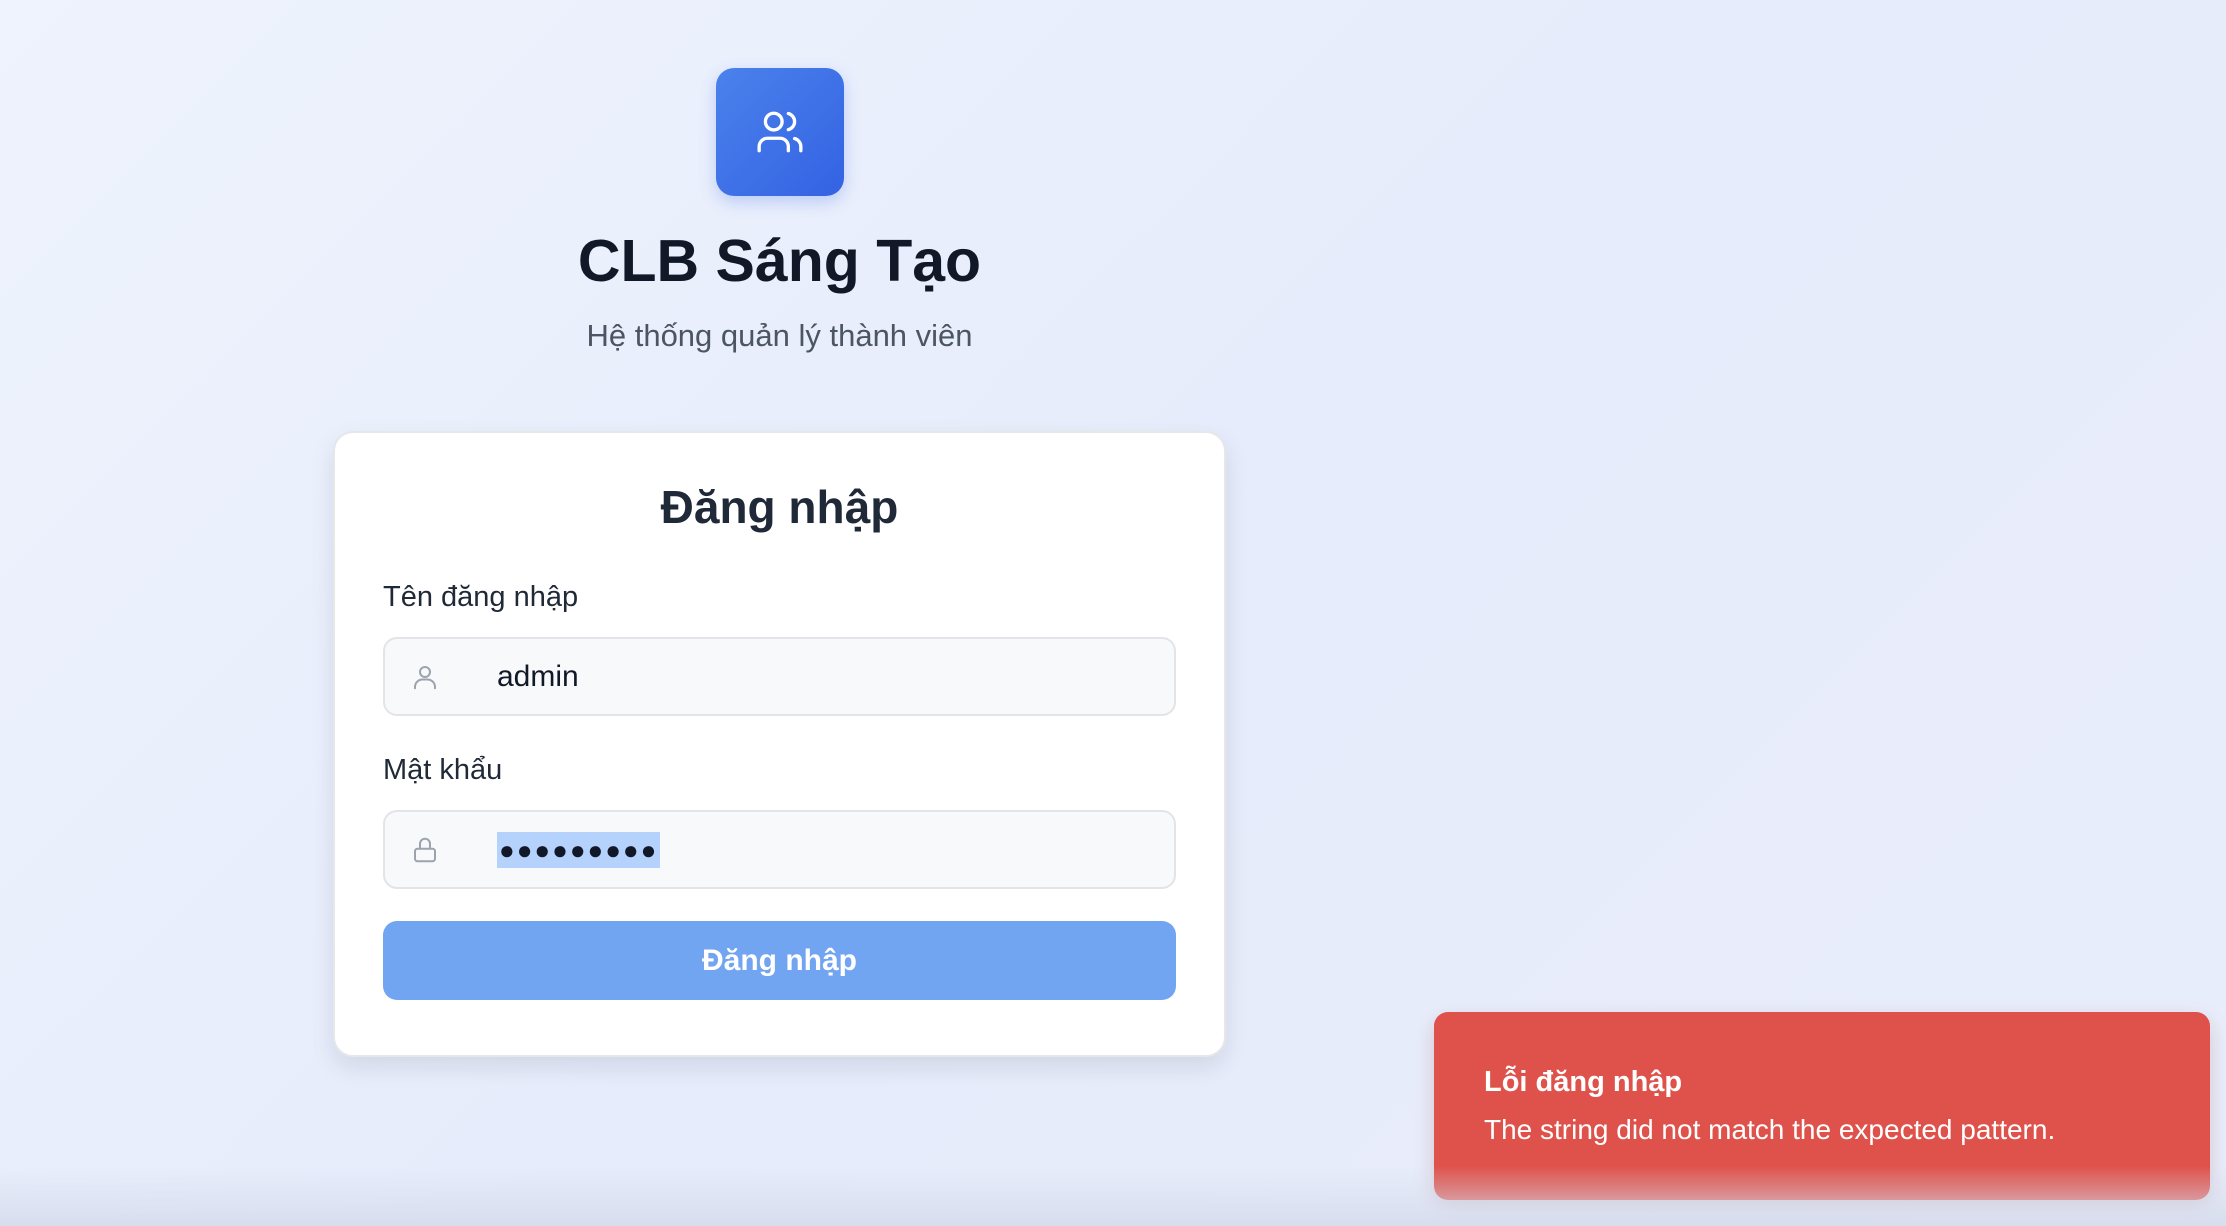  What do you see at coordinates (443, 770) in the screenshot?
I see `password-label: Mật khẩu` at bounding box center [443, 770].